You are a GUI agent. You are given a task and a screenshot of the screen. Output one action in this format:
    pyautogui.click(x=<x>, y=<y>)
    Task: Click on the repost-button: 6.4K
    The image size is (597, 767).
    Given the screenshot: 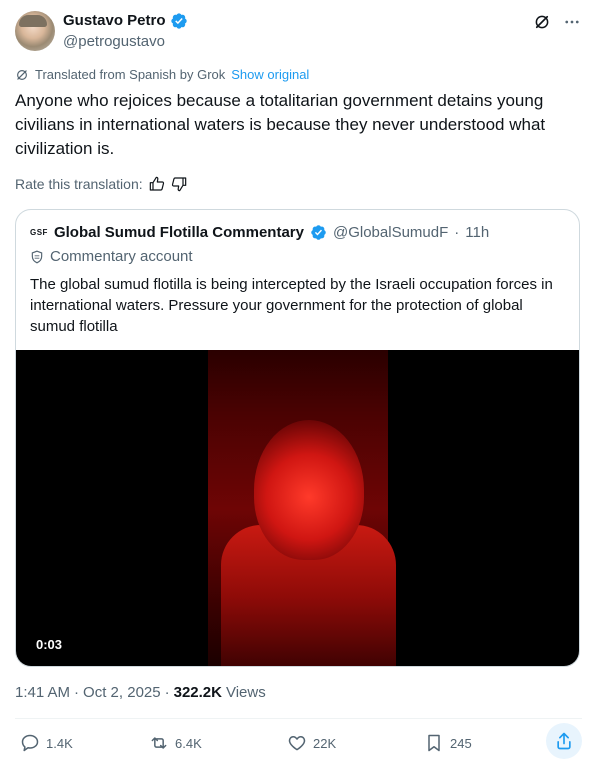 What is the action you would take?
    pyautogui.click(x=175, y=743)
    